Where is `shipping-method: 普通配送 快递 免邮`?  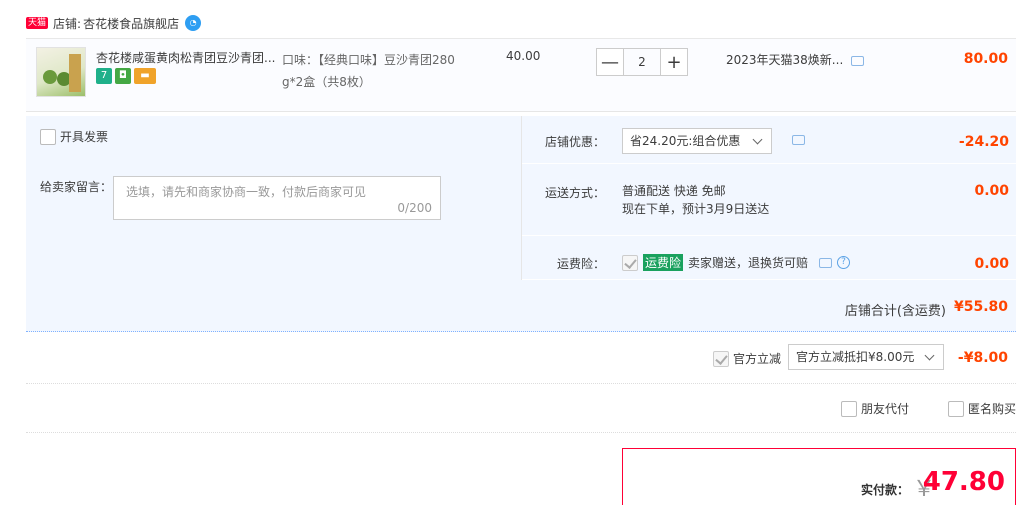 shipping-method: 普通配送 快递 免邮 is located at coordinates (674, 191).